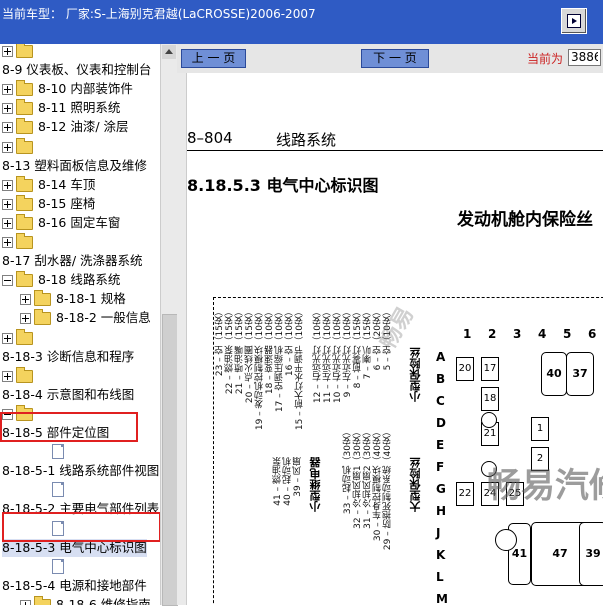 Image resolution: width=603 pixels, height=606 pixels. I want to click on fuse-legend-entry: 18 – 变速器（10安）, so click(270, 351).